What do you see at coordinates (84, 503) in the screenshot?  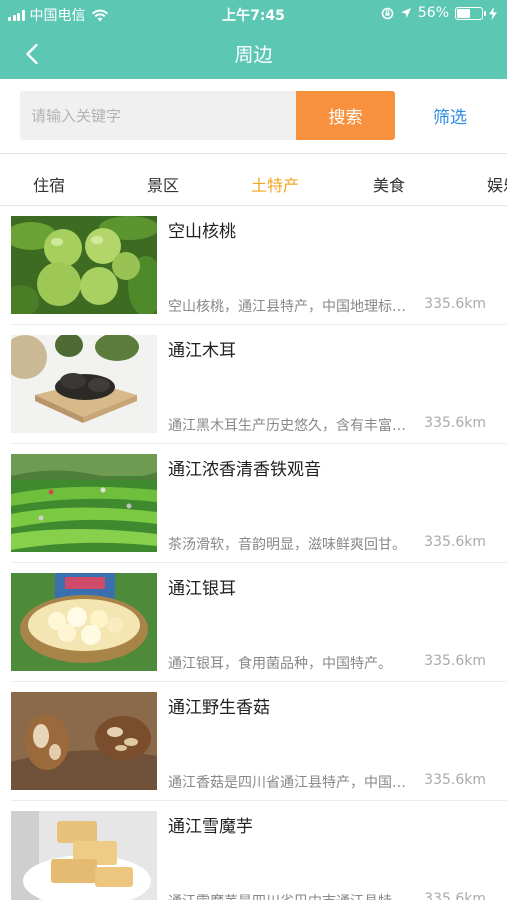 I see `tea-garden-photo` at bounding box center [84, 503].